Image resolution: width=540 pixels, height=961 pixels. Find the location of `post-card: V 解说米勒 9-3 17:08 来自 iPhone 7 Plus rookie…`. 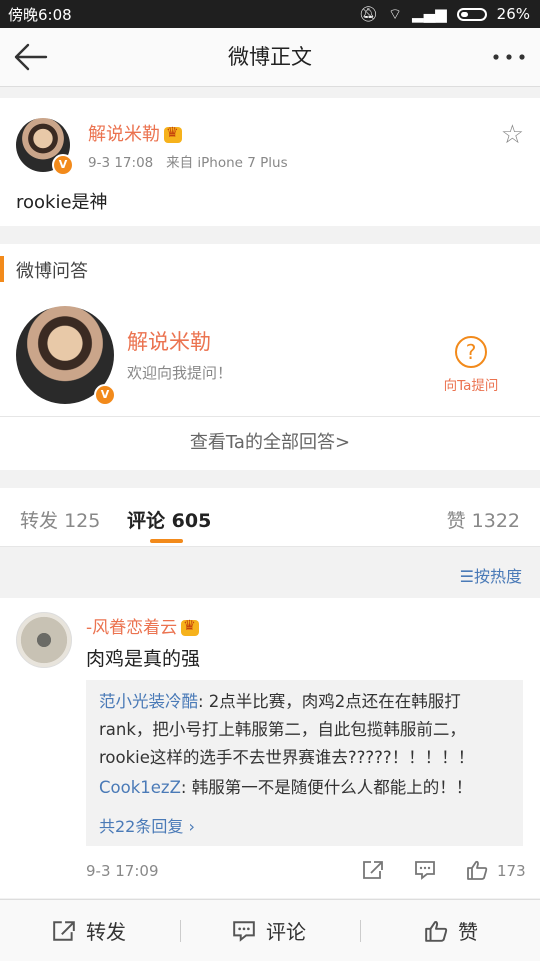

post-card: V 解说米勒 9-3 17:08 来自 iPhone 7 Plus rookie… is located at coordinates (270, 162).